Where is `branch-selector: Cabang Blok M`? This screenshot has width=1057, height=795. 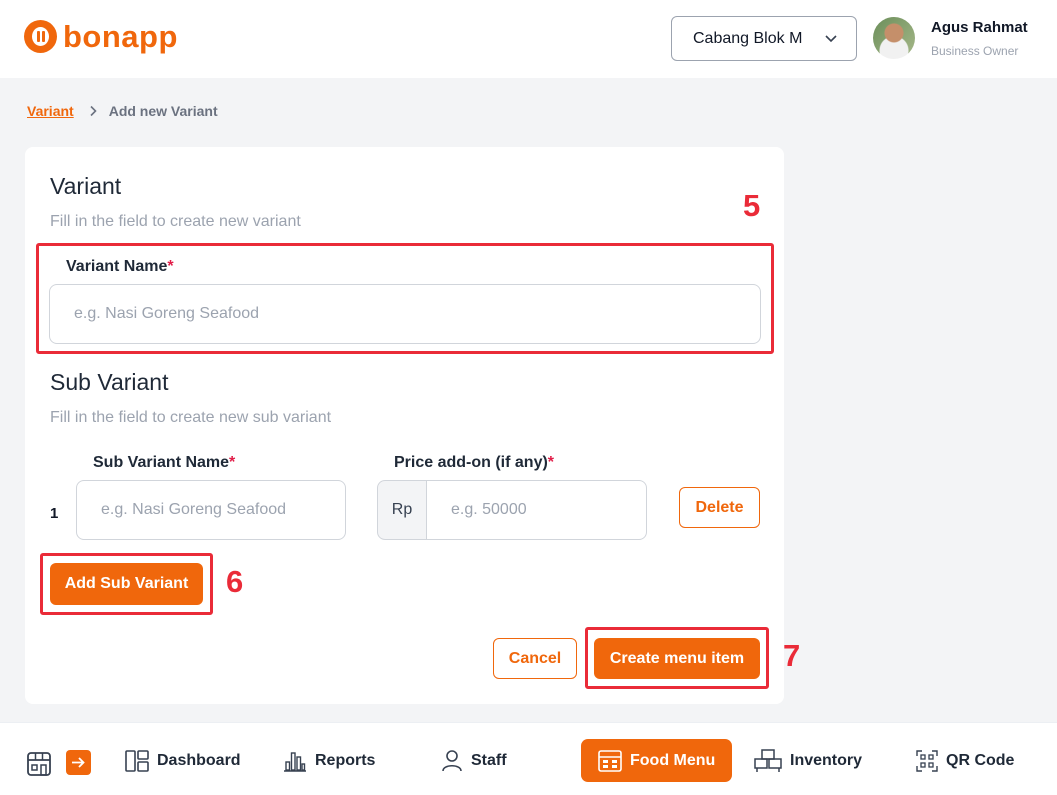
branch-selector: Cabang Blok M is located at coordinates (764, 38).